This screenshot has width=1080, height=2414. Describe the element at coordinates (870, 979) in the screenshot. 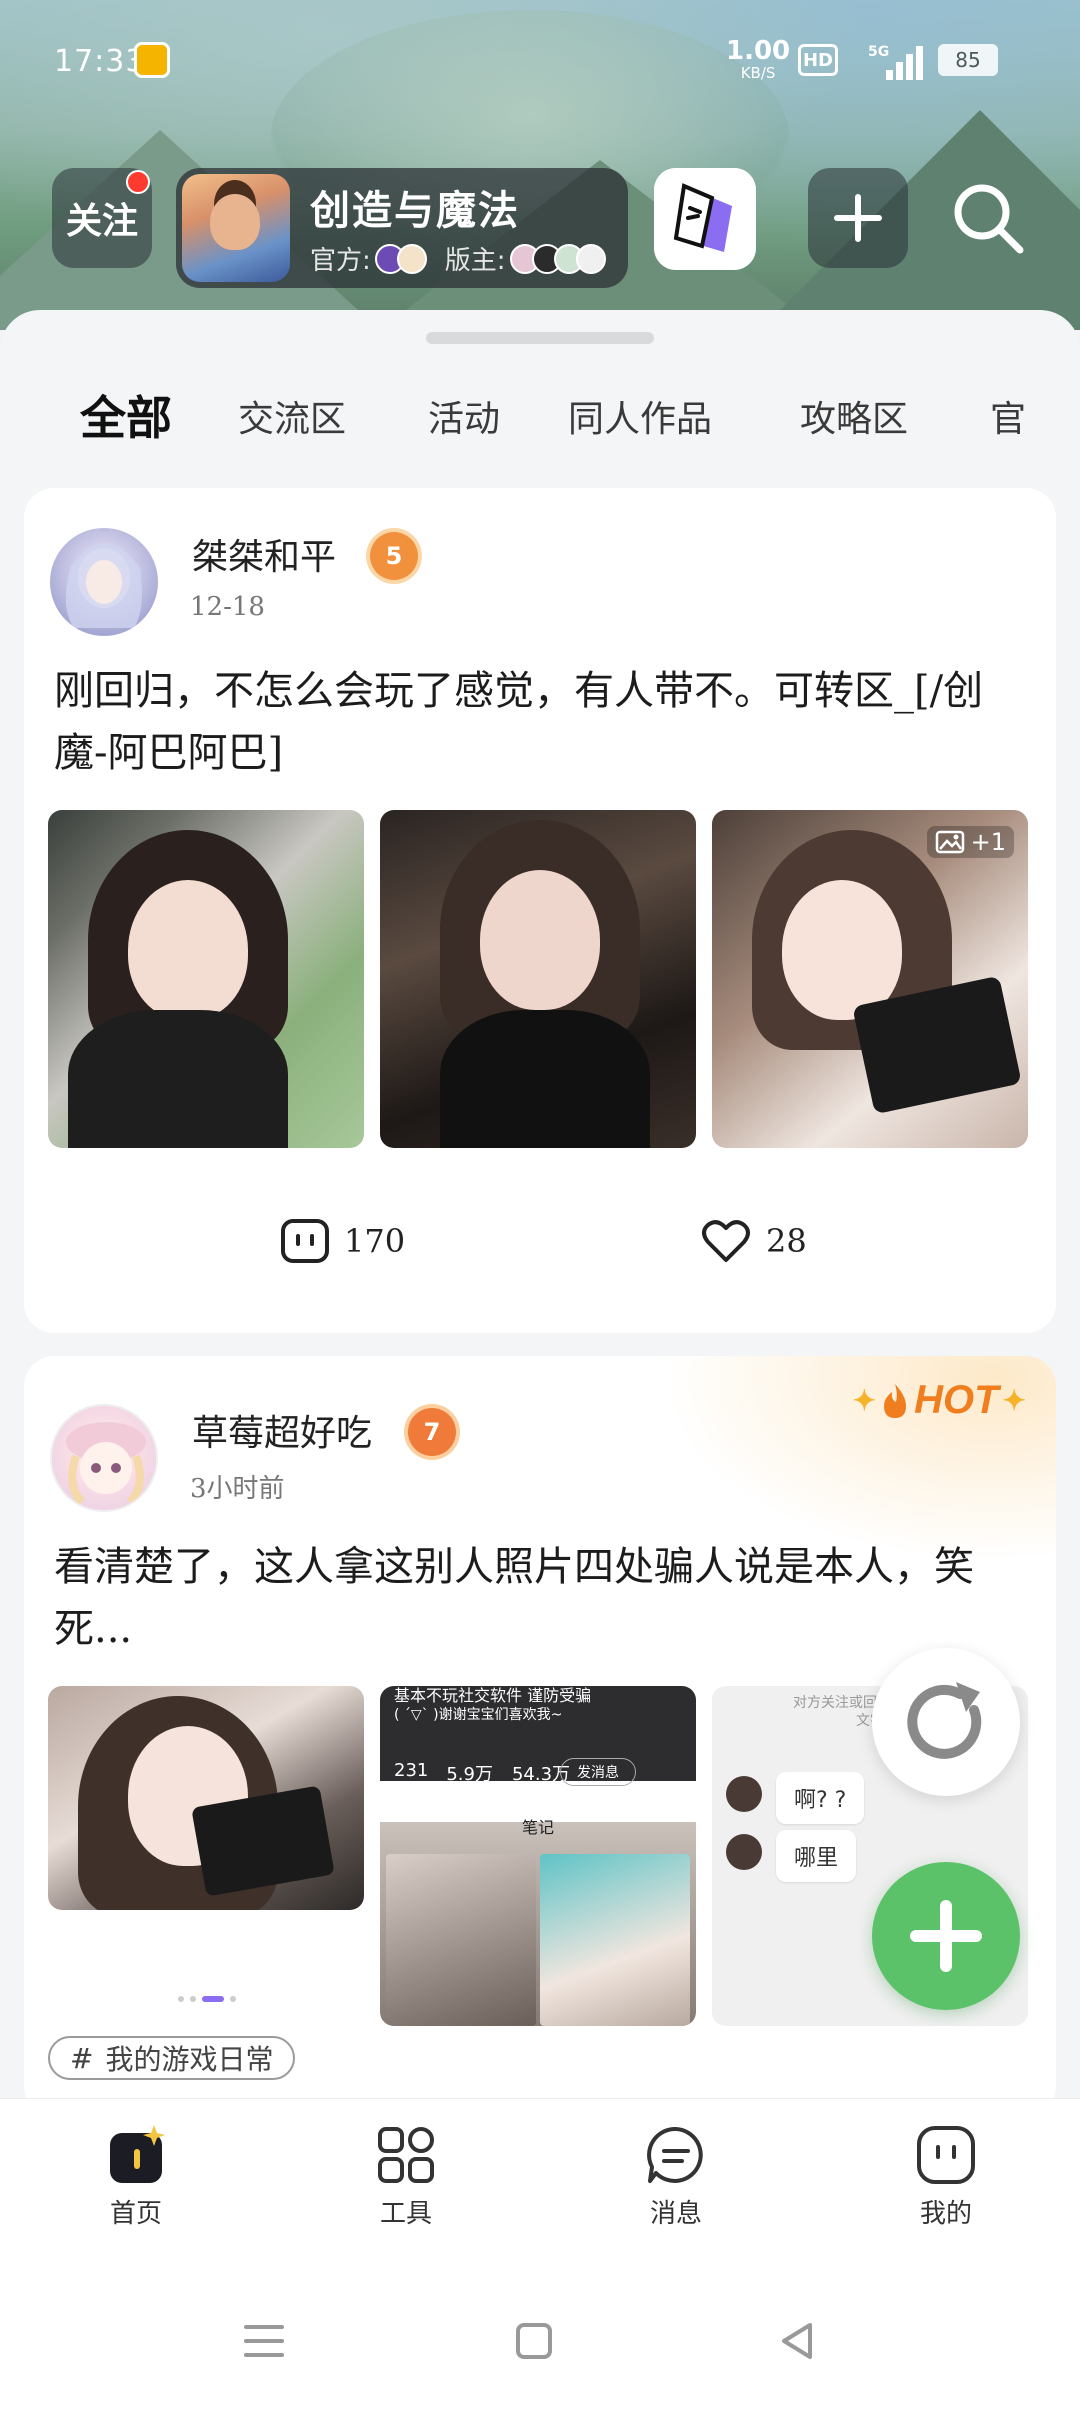

I see `post-photo: +1` at that location.